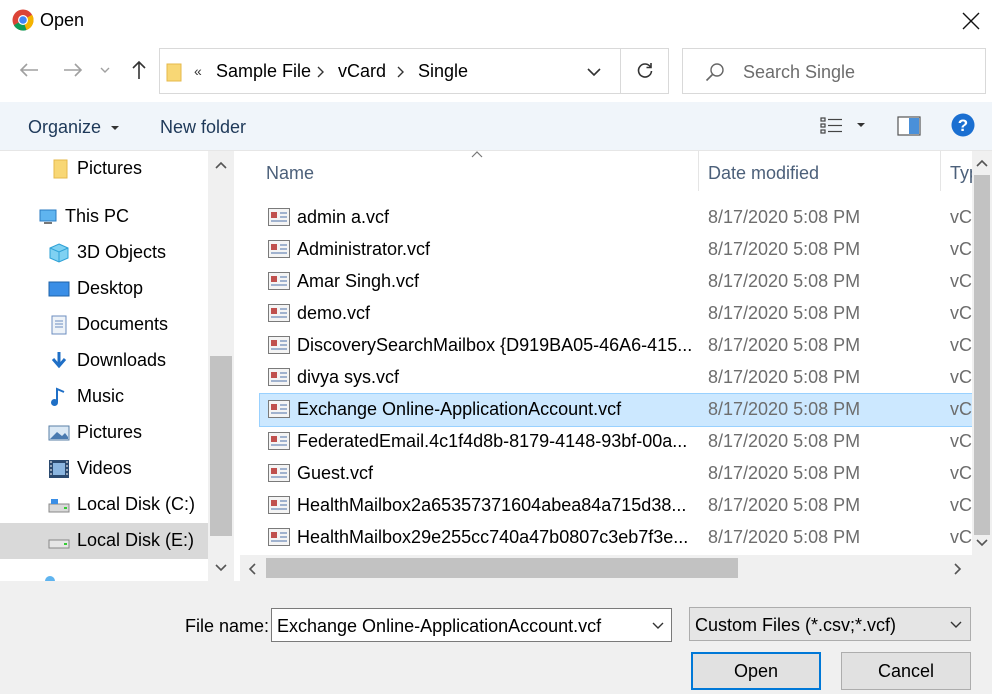 This screenshot has height=694, width=992. I want to click on preview-pane-icon, so click(909, 126).